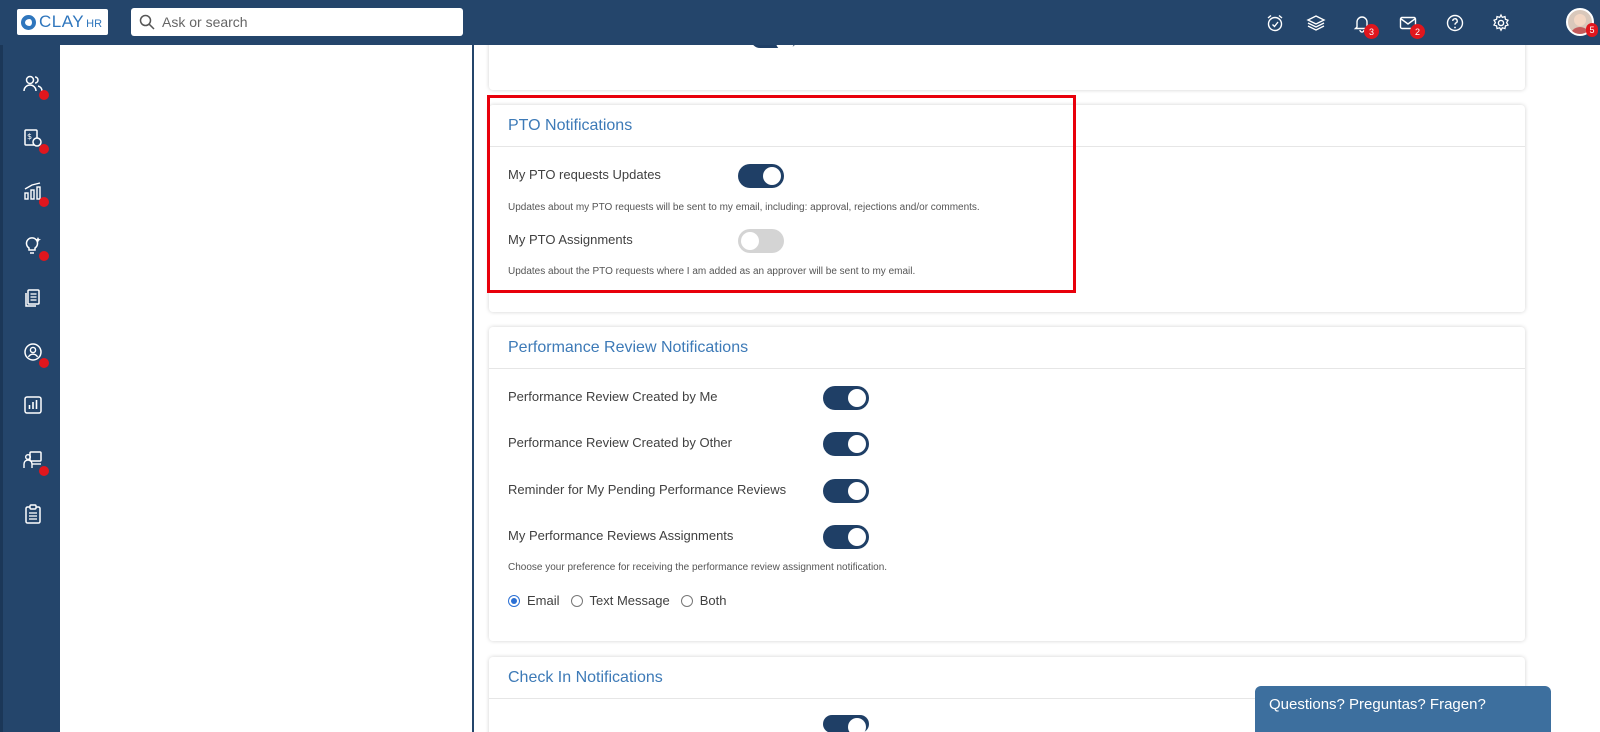 This screenshot has height=732, width=1600. I want to click on perf-created-by-other-label: Performance Review Created by Other, so click(620, 442).